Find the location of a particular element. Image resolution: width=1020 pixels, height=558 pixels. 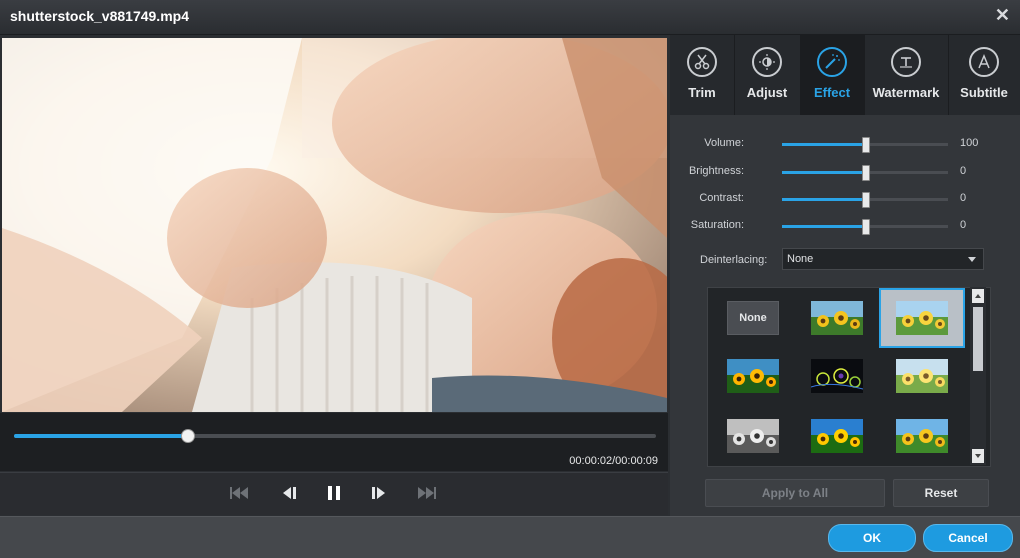

effect-none-label: None is located at coordinates (753, 318).